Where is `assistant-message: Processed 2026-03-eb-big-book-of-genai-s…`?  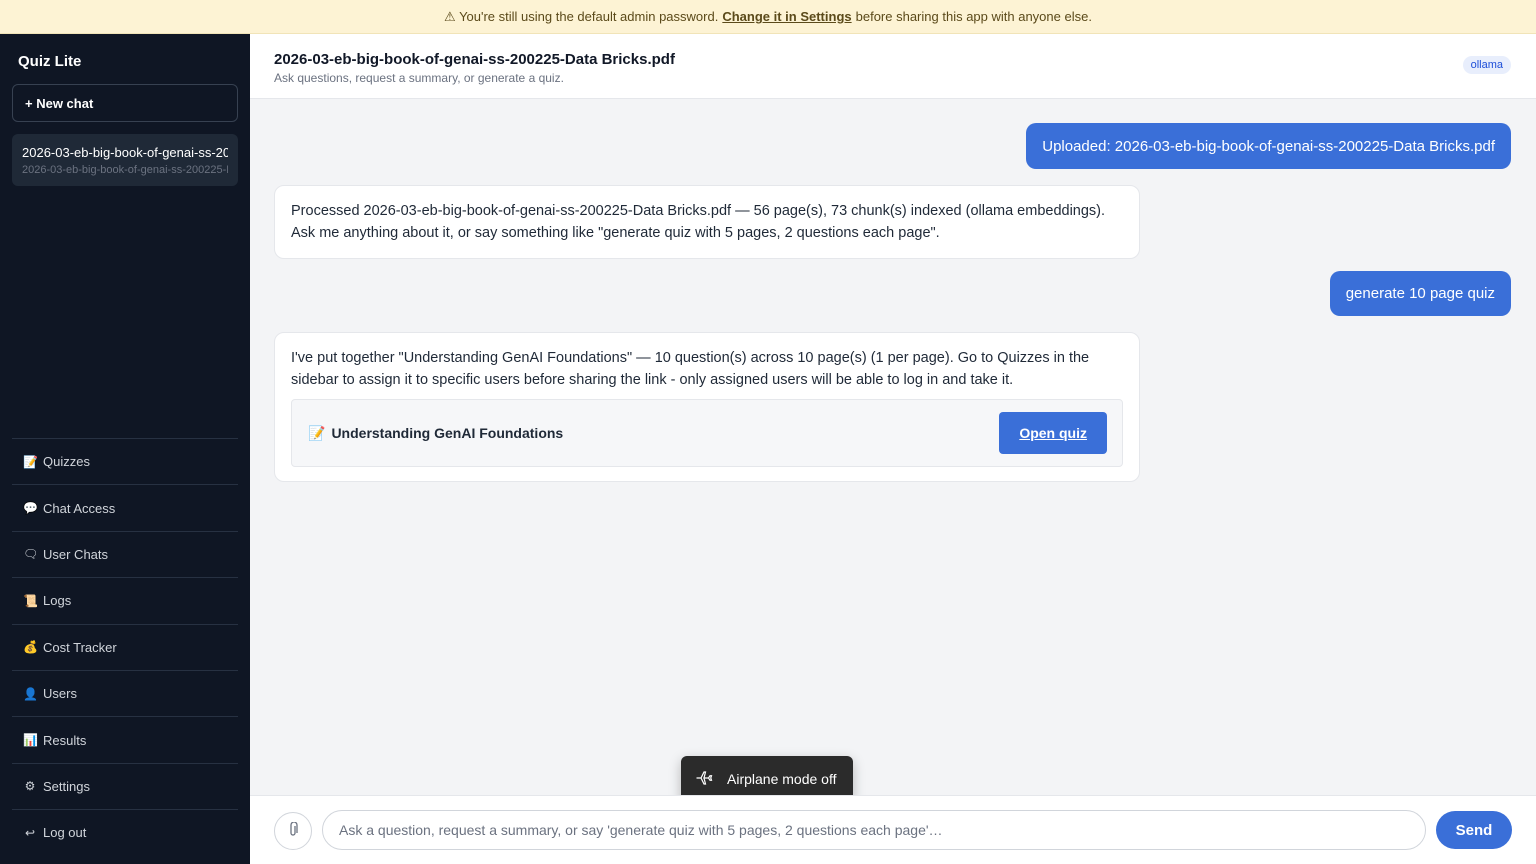
assistant-message: Processed 2026-03-eb-big-book-of-genai-s… is located at coordinates (707, 222).